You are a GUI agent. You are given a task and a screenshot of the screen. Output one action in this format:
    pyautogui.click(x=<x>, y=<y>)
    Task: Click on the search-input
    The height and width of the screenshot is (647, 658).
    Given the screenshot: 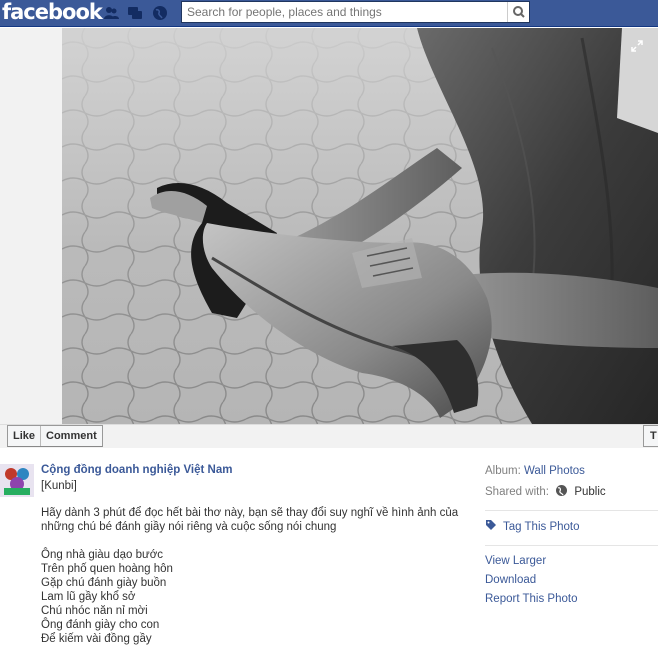 What is the action you would take?
    pyautogui.click(x=344, y=12)
    